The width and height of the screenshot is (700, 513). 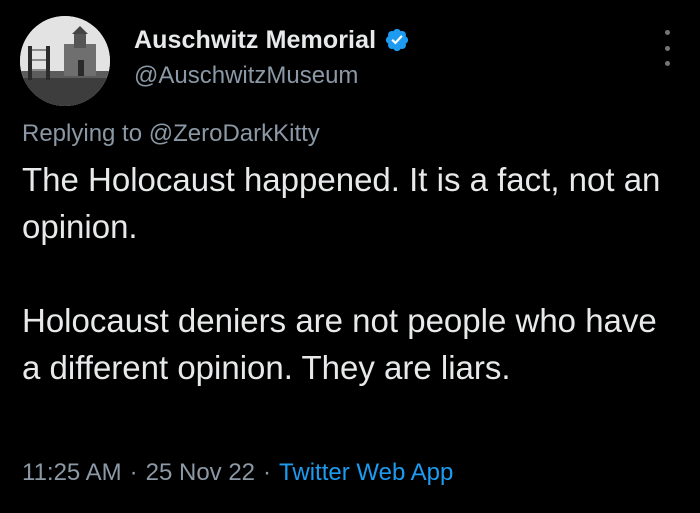 I want to click on author-names: Auschwitz Memorial @AuschwitzMuseum, so click(x=272, y=56).